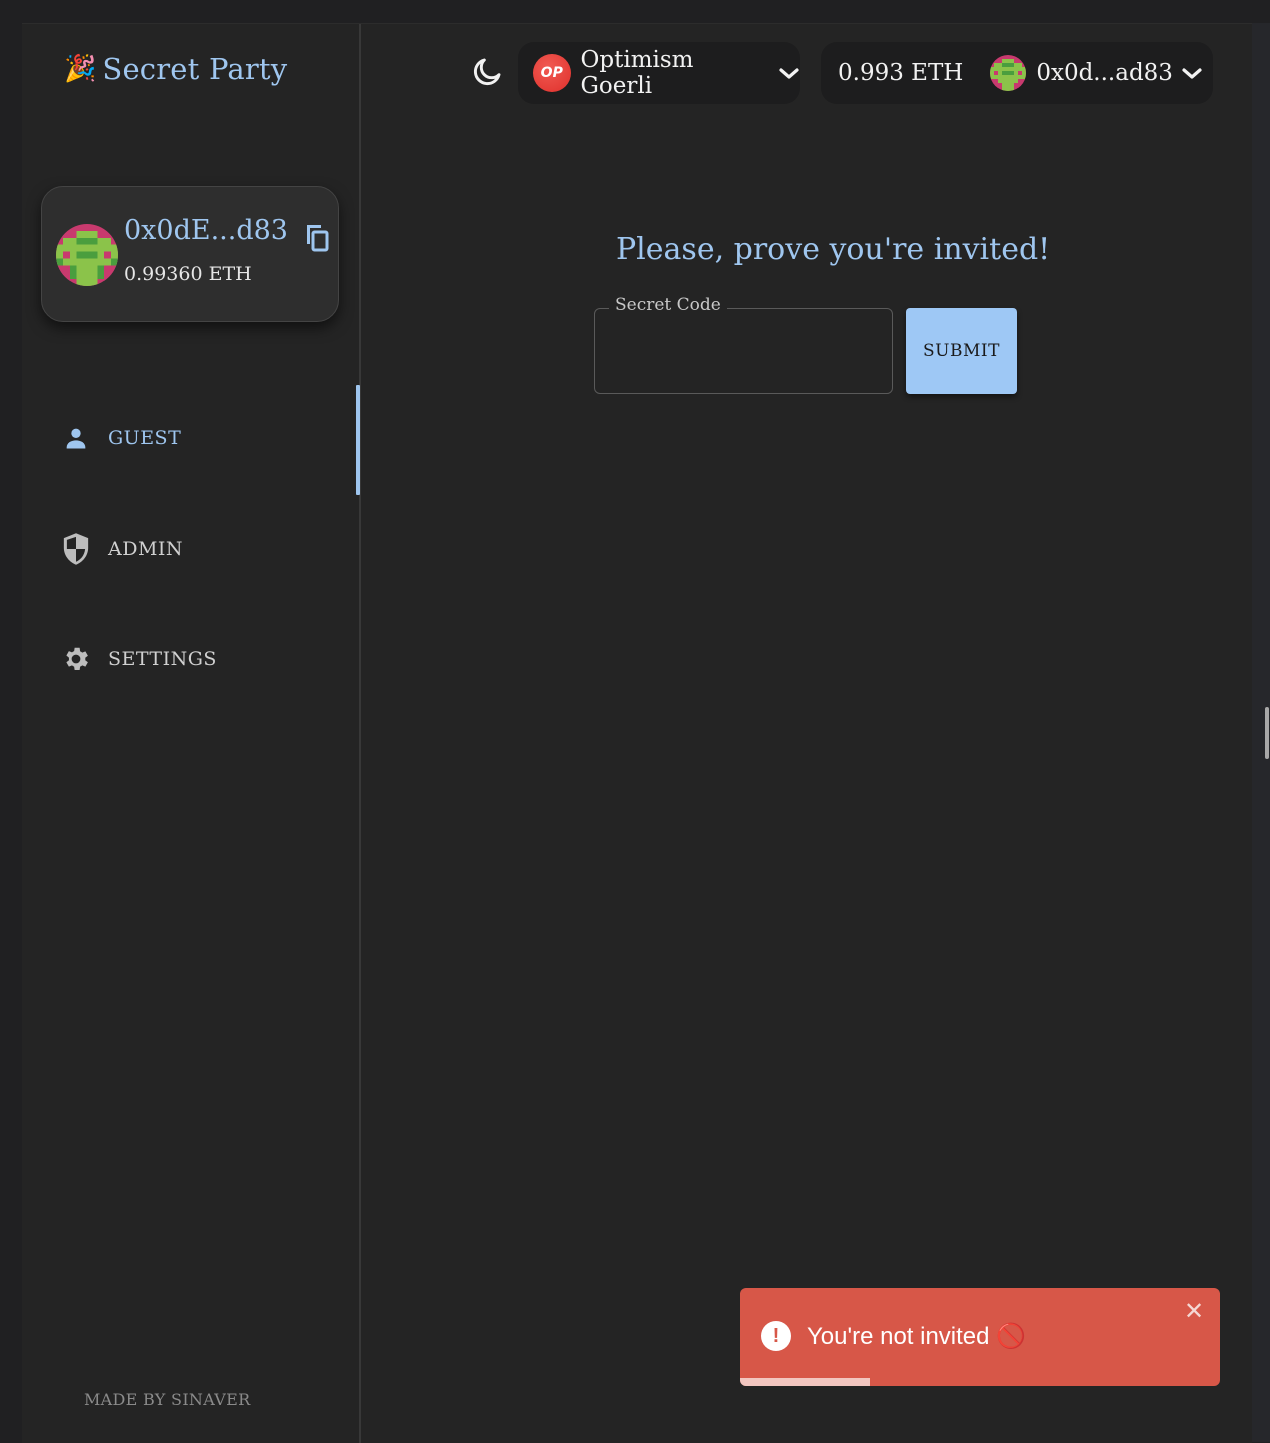  What do you see at coordinates (917, 1336) in the screenshot?
I see `toast-message: You're not invited 🚫` at bounding box center [917, 1336].